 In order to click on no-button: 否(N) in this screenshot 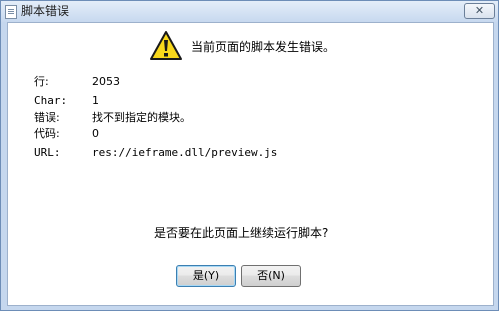, I will do `click(271, 276)`.